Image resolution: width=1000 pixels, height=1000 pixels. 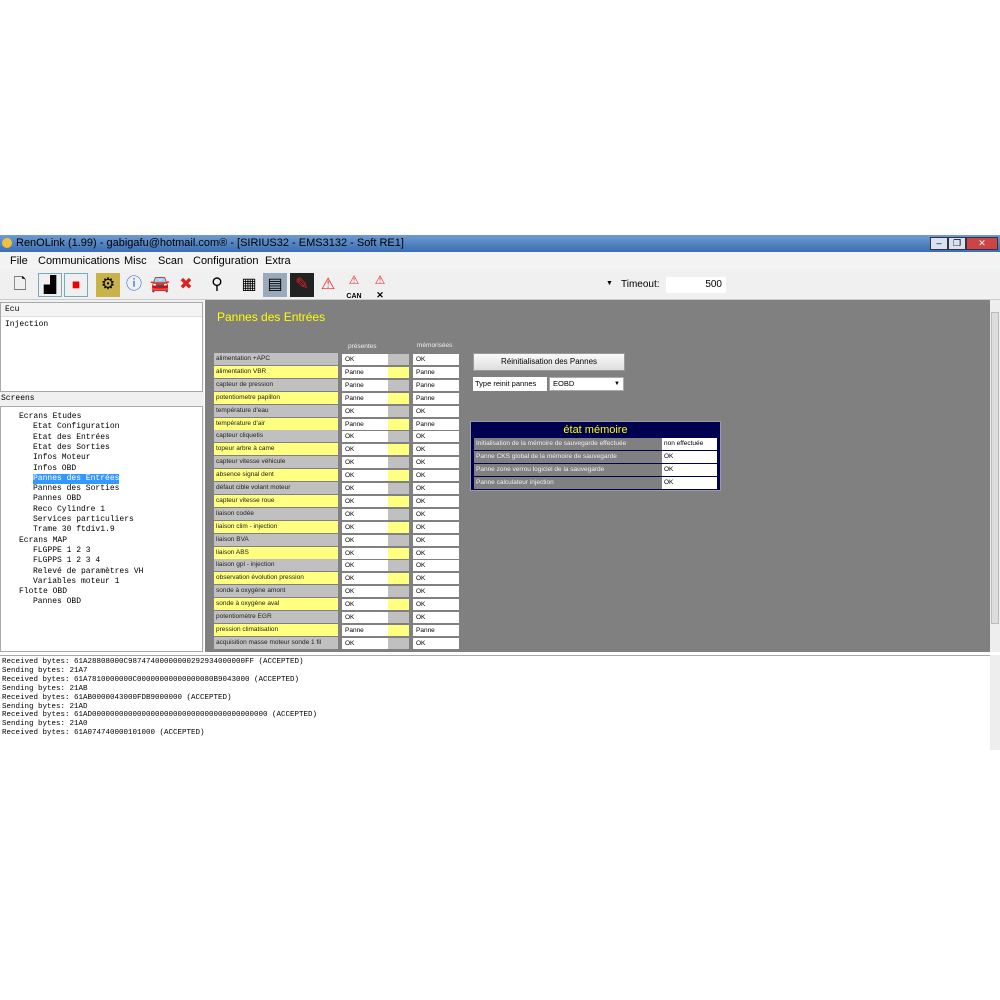 What do you see at coordinates (278, 261) in the screenshot?
I see `menu-extra: Extra` at bounding box center [278, 261].